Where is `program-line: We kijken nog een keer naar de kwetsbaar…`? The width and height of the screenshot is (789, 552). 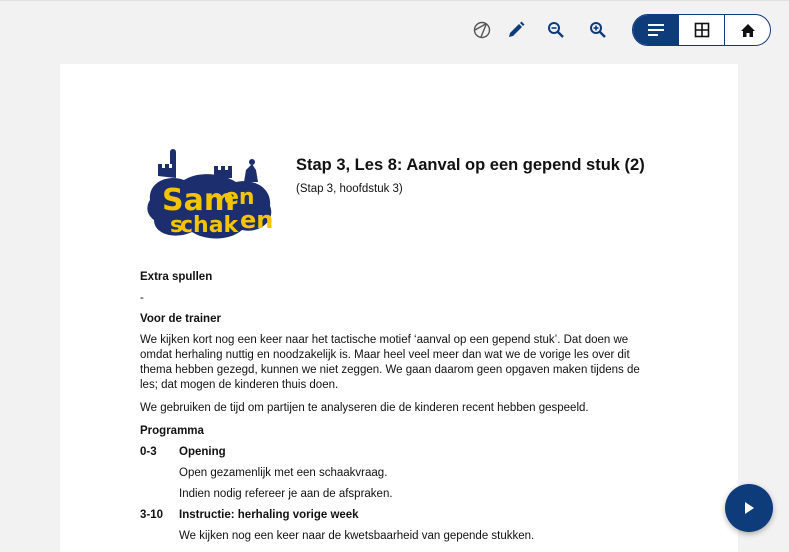
program-line: We kijken nog een keer naar de kwetsbaar… is located at coordinates (357, 536).